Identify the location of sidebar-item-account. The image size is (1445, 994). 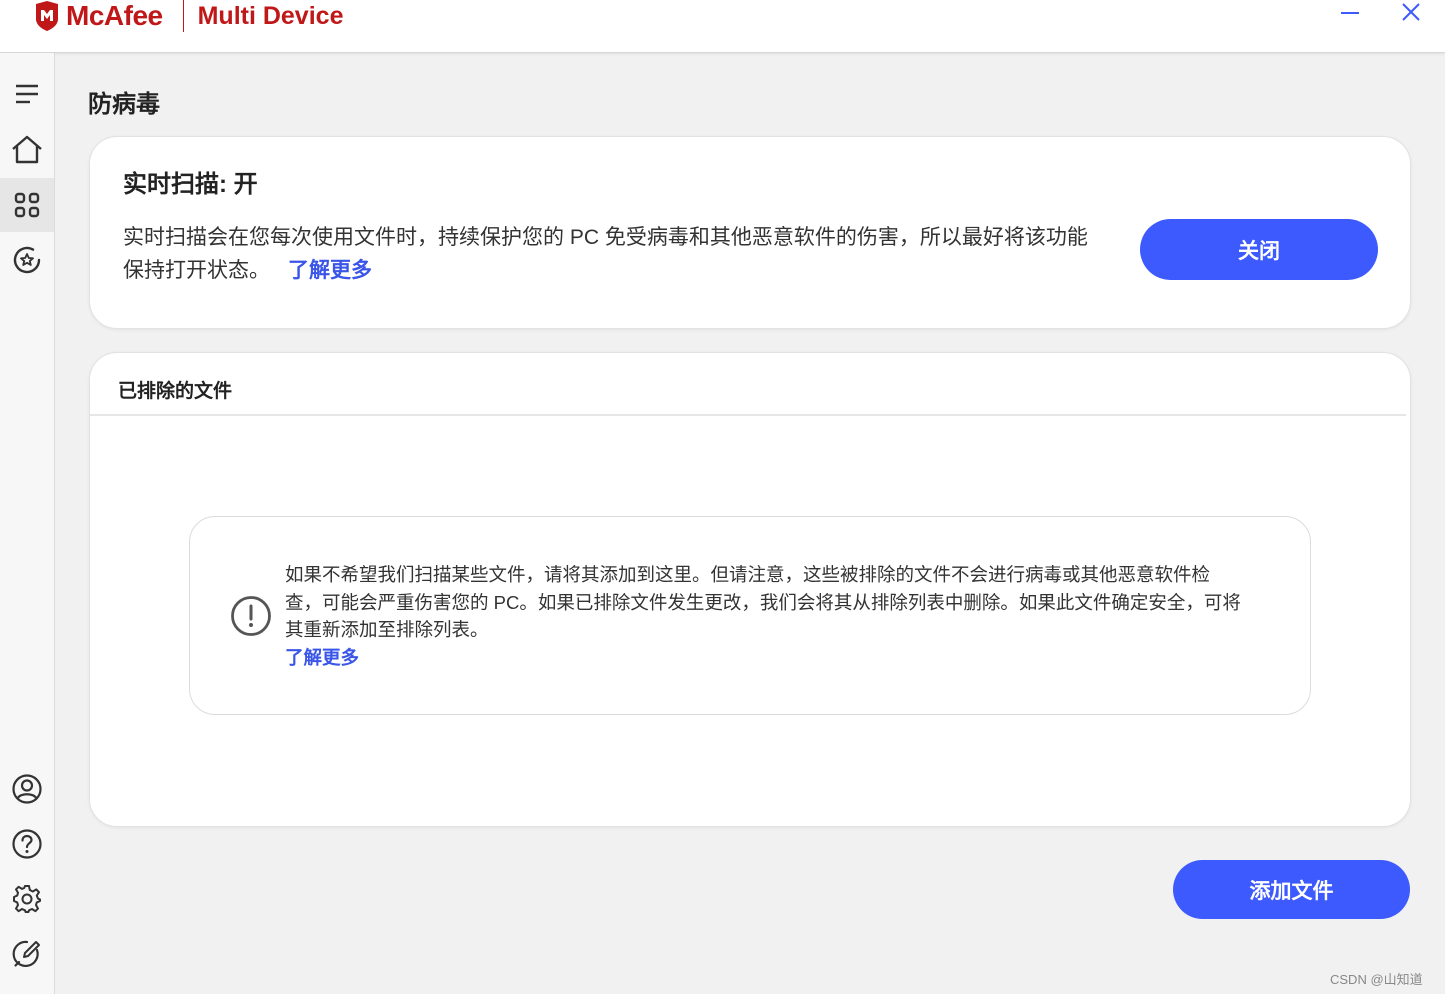
(27, 789).